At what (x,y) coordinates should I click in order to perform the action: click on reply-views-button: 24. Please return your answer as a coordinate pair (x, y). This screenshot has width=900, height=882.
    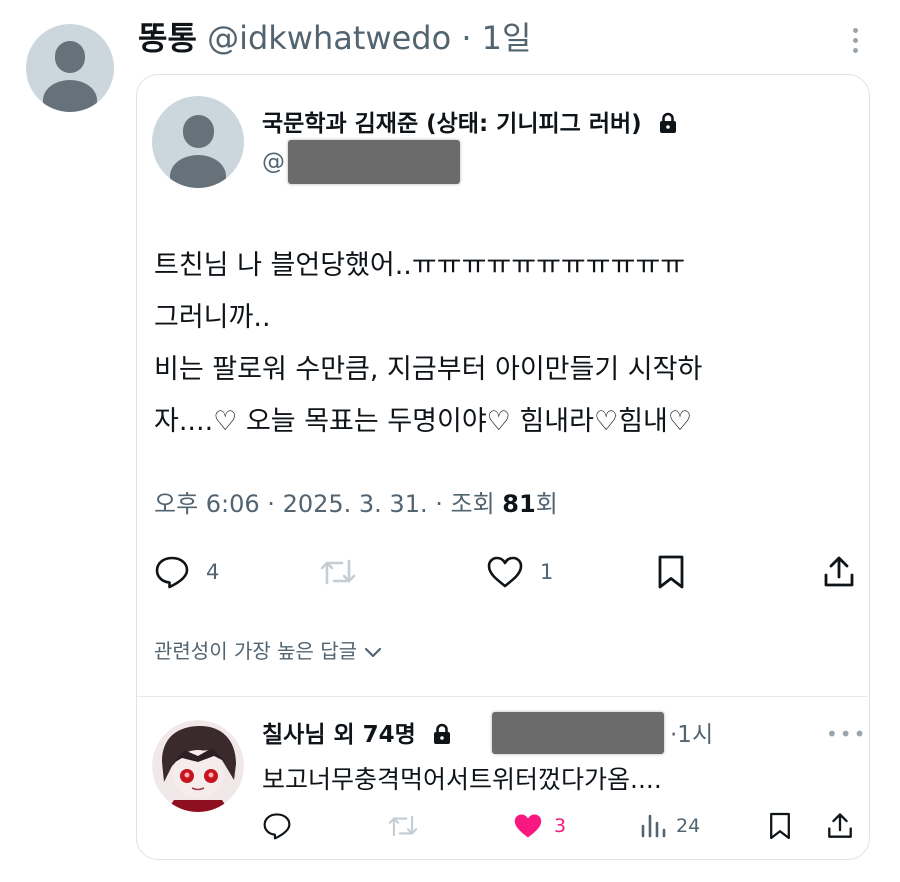
    Looking at the image, I should click on (670, 826).